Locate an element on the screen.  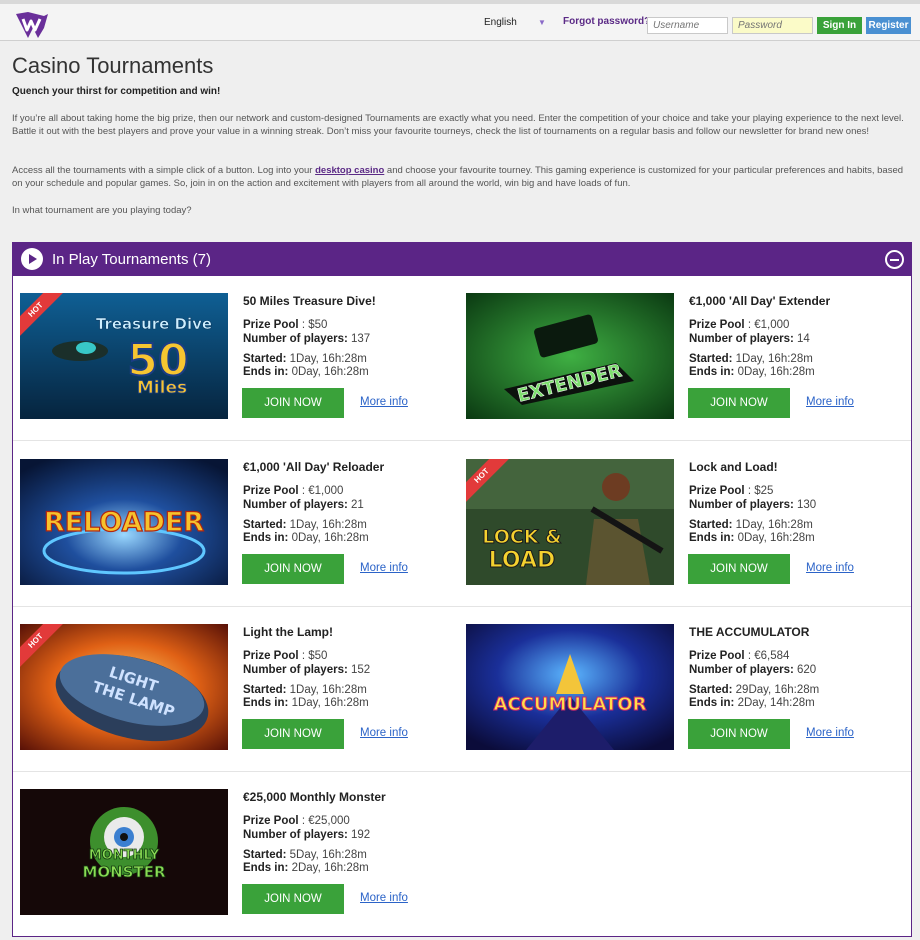
tournament-thumbnail: LIGHT THE LAMP HOT is located at coordinates (124, 687).